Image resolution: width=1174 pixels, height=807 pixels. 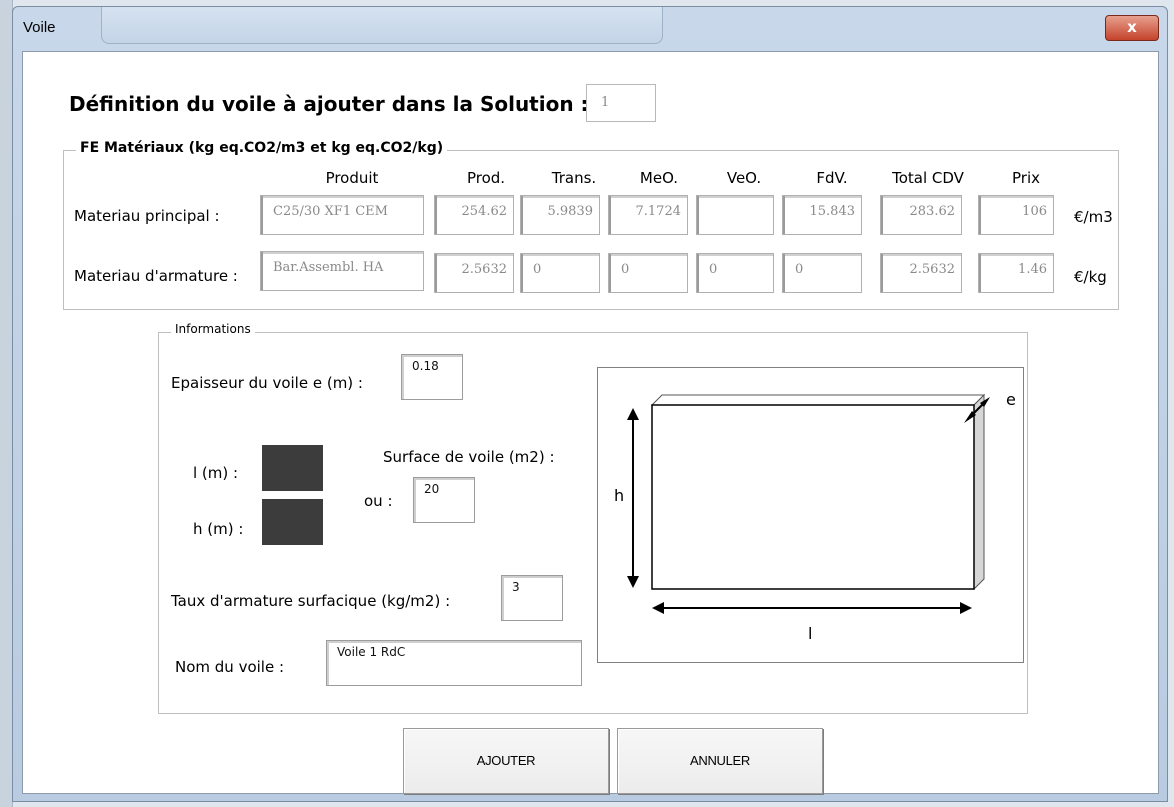 What do you see at coordinates (619, 495) in the screenshot?
I see `diagram-h-label: h` at bounding box center [619, 495].